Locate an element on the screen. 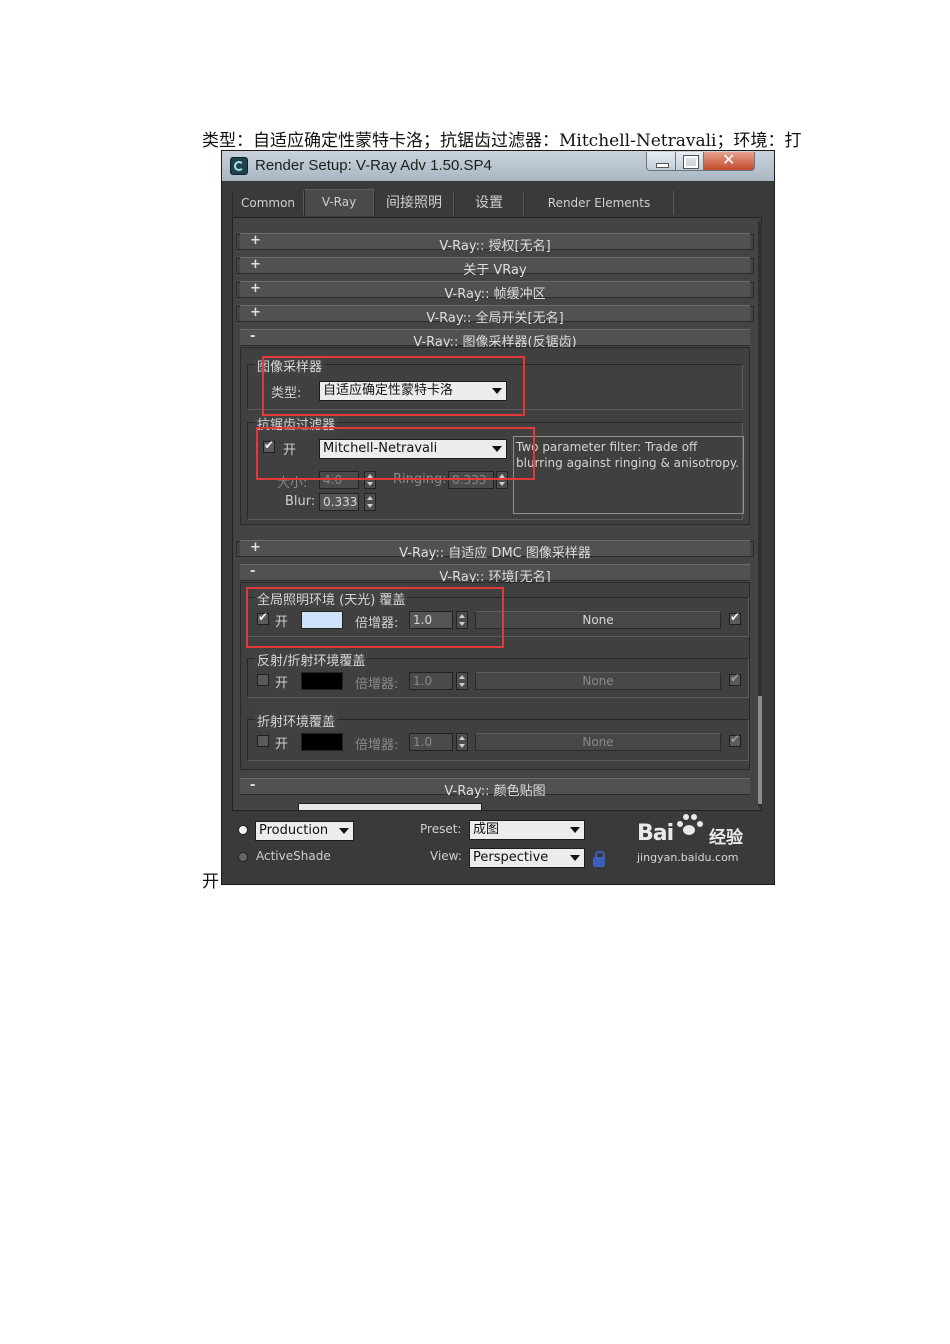 This screenshot has height=1344, width=950. doc-line-2: 开 is located at coordinates (210, 882).